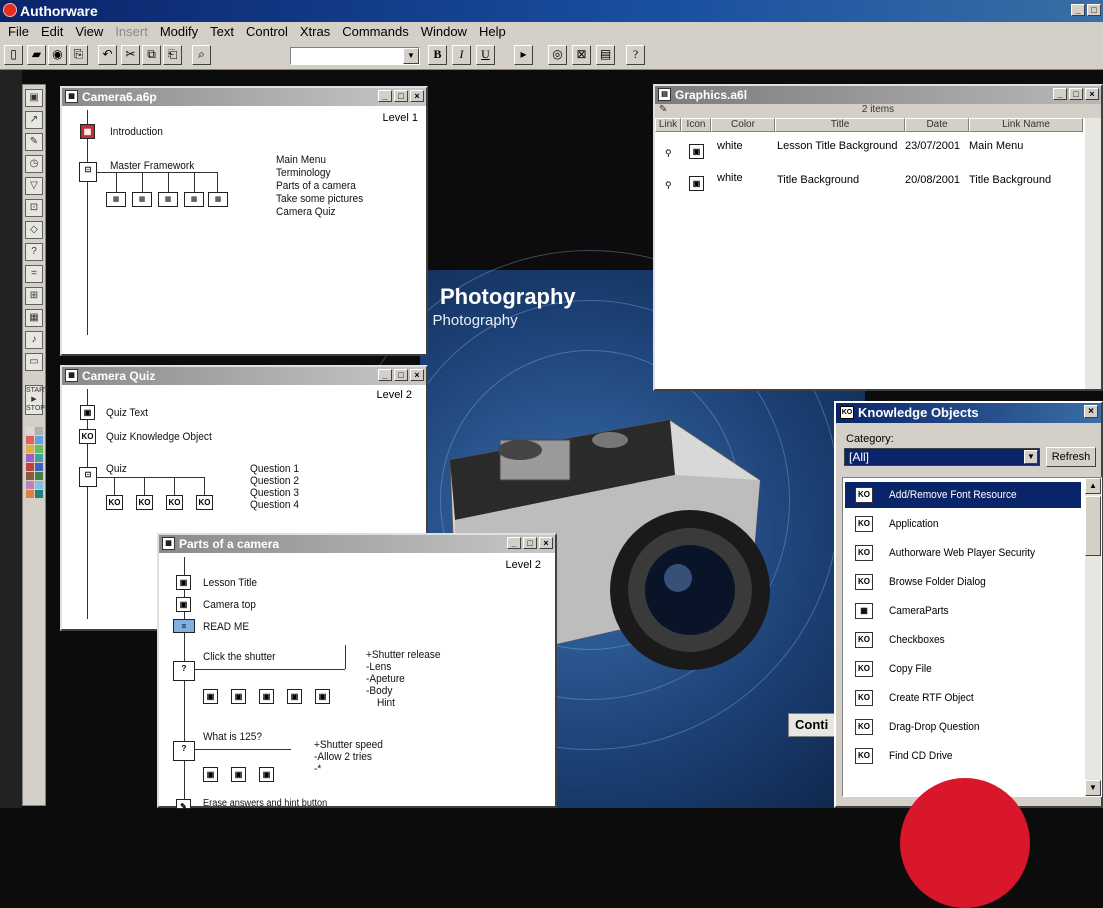 The width and height of the screenshot is (1103, 908). Describe the element at coordinates (57, 55) in the screenshot. I see `save-all-icon: ◉` at that location.